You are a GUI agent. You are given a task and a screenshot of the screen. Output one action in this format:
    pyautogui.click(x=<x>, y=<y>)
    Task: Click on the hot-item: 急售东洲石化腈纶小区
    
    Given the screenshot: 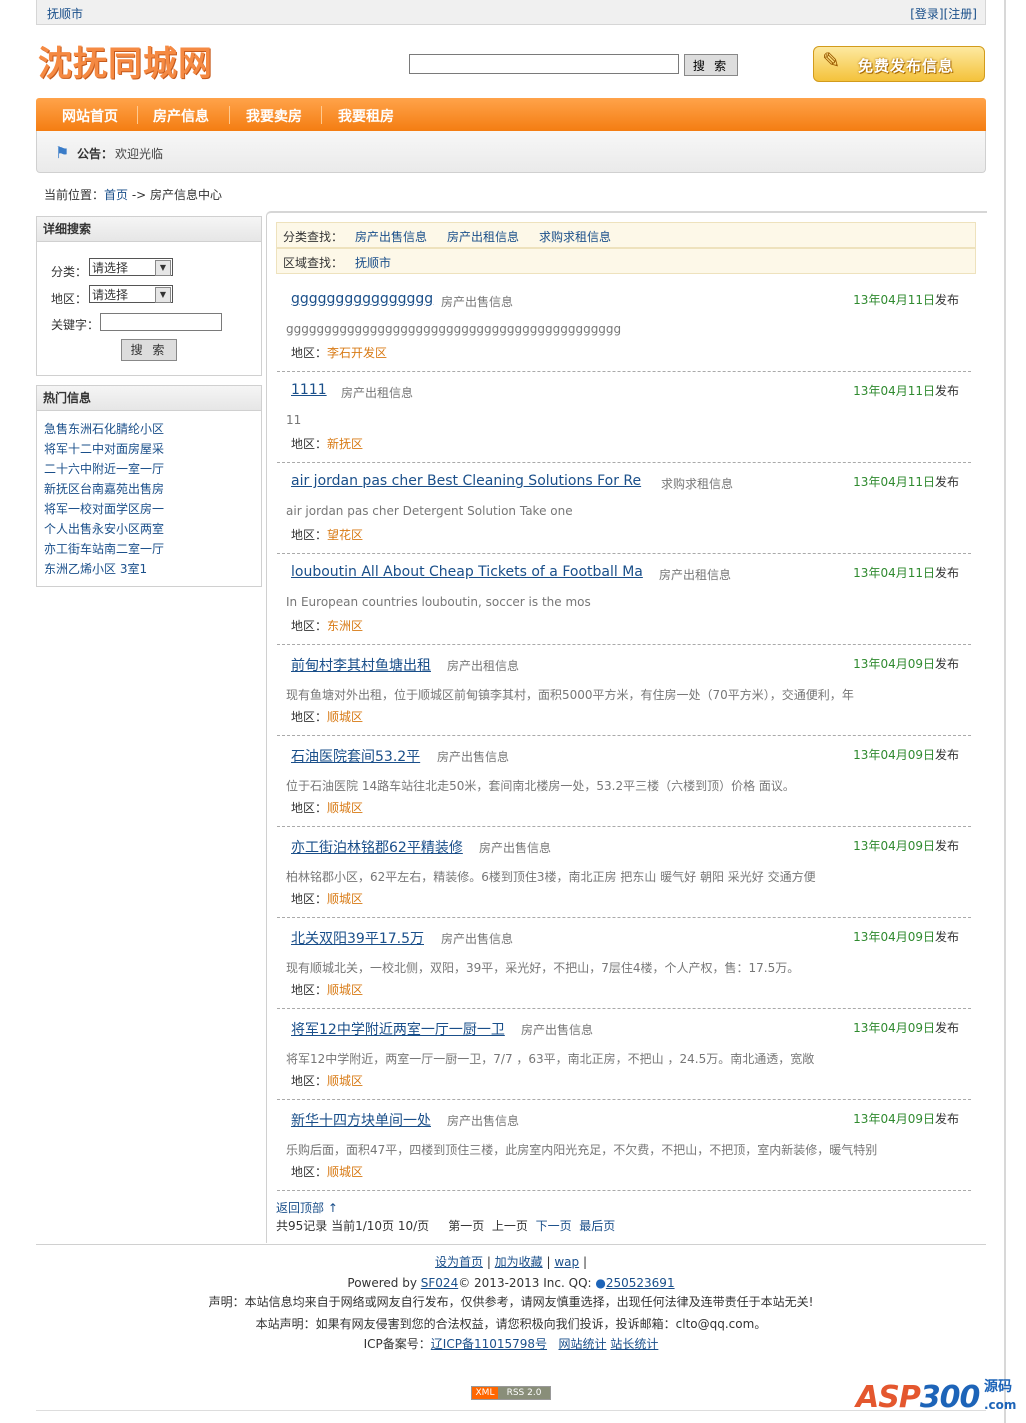 What is the action you would take?
    pyautogui.click(x=104, y=429)
    